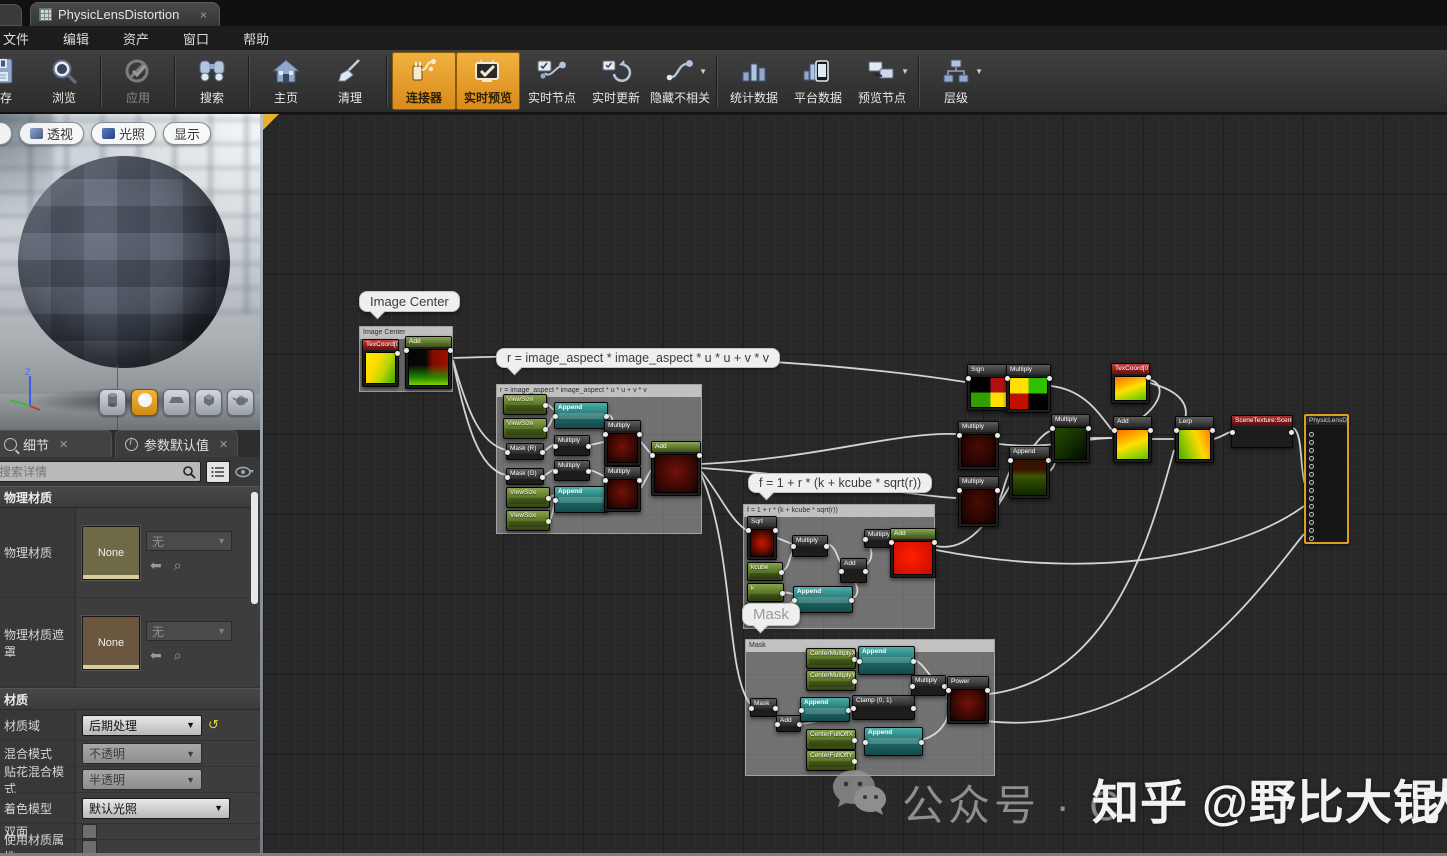  What do you see at coordinates (6, 133) in the screenshot?
I see `viewport-menu-button` at bounding box center [6, 133].